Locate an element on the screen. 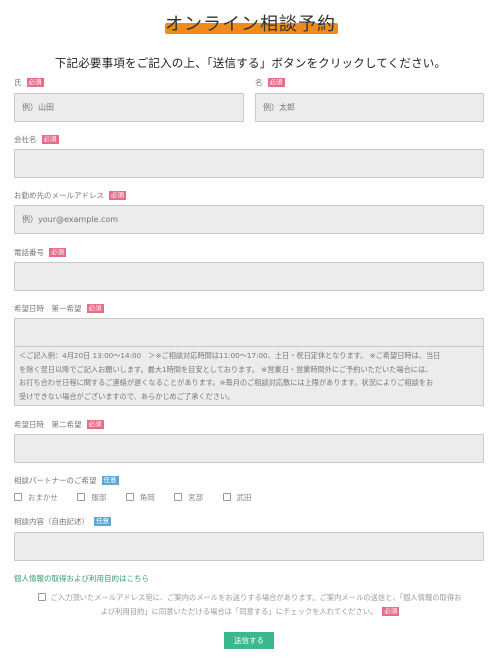 The height and width of the screenshot is (664, 501). last-name-label-text: 氏 is located at coordinates (18, 82).